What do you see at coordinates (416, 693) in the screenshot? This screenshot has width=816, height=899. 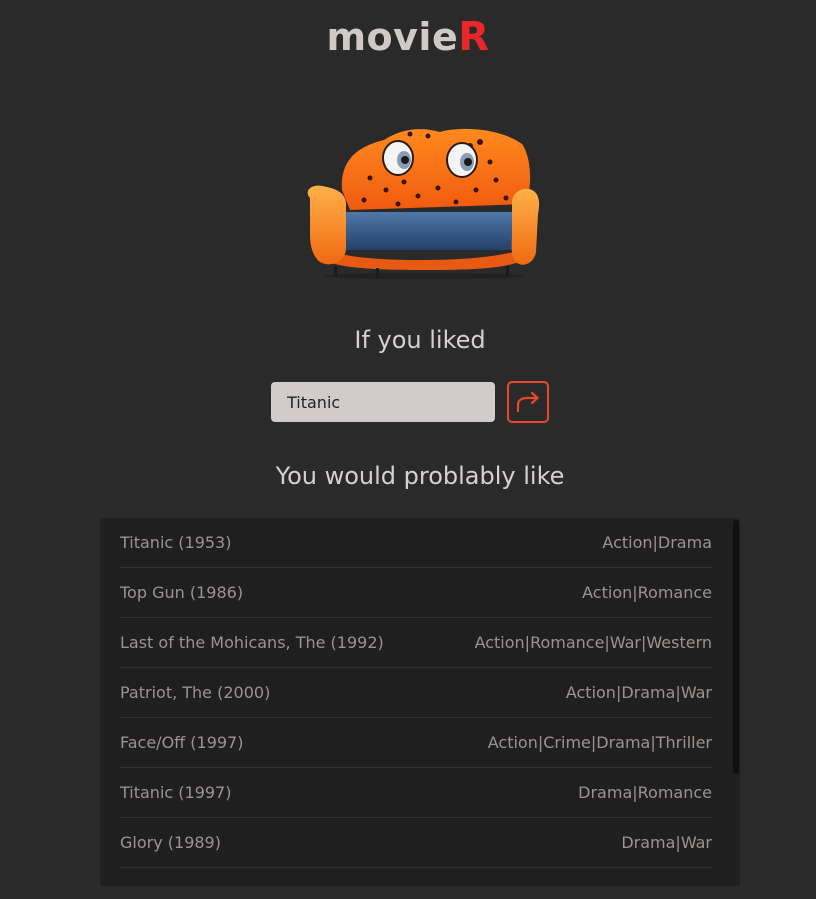 I see `list-item: Patriot, The (2000) Action|Drama|War` at bounding box center [416, 693].